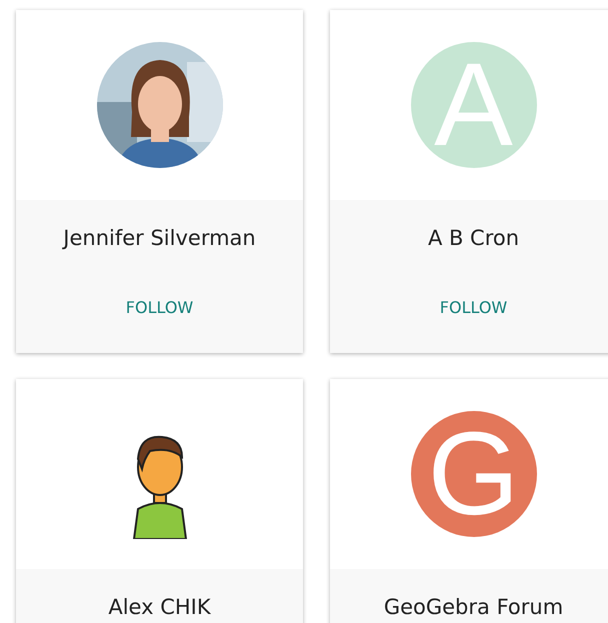 Image resolution: width=608 pixels, height=623 pixels. What do you see at coordinates (474, 607) in the screenshot?
I see `user-name: GeoGebra Forum` at bounding box center [474, 607].